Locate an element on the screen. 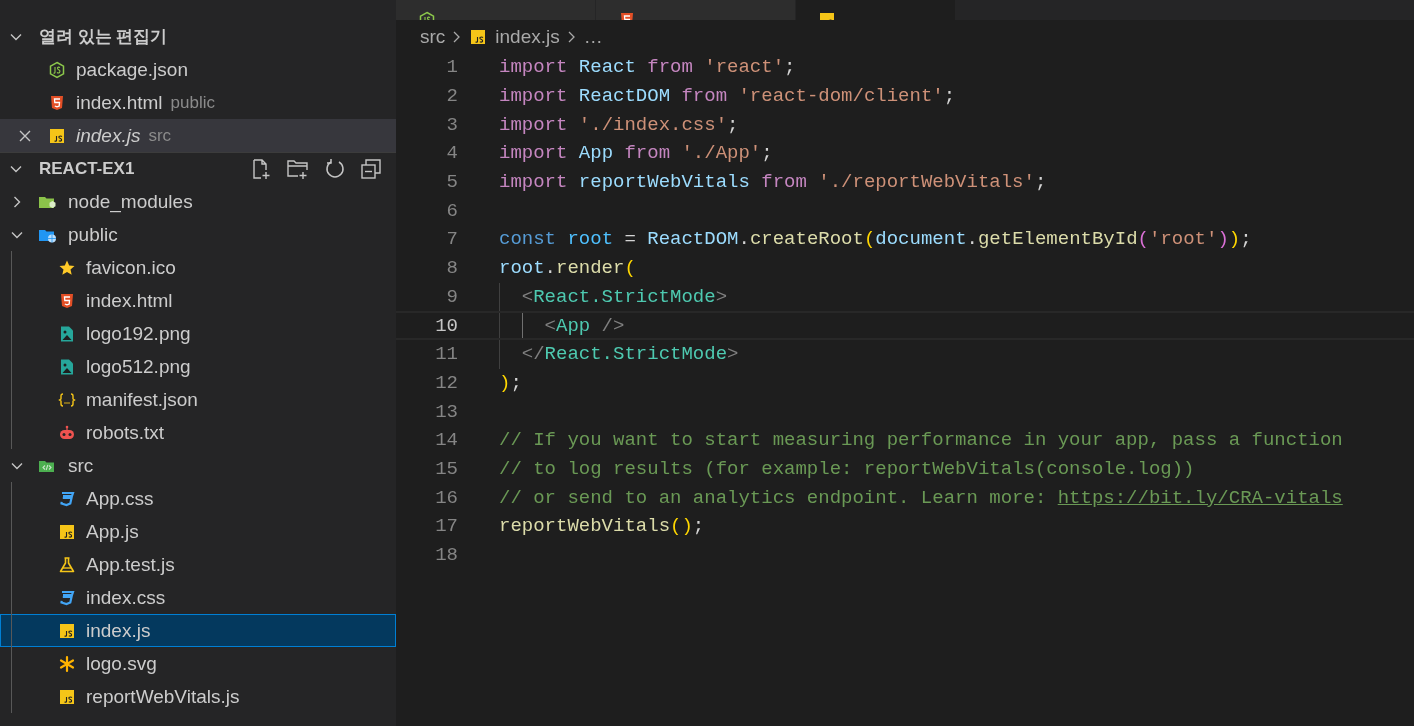  code-token: getElementById is located at coordinates (1057, 239).